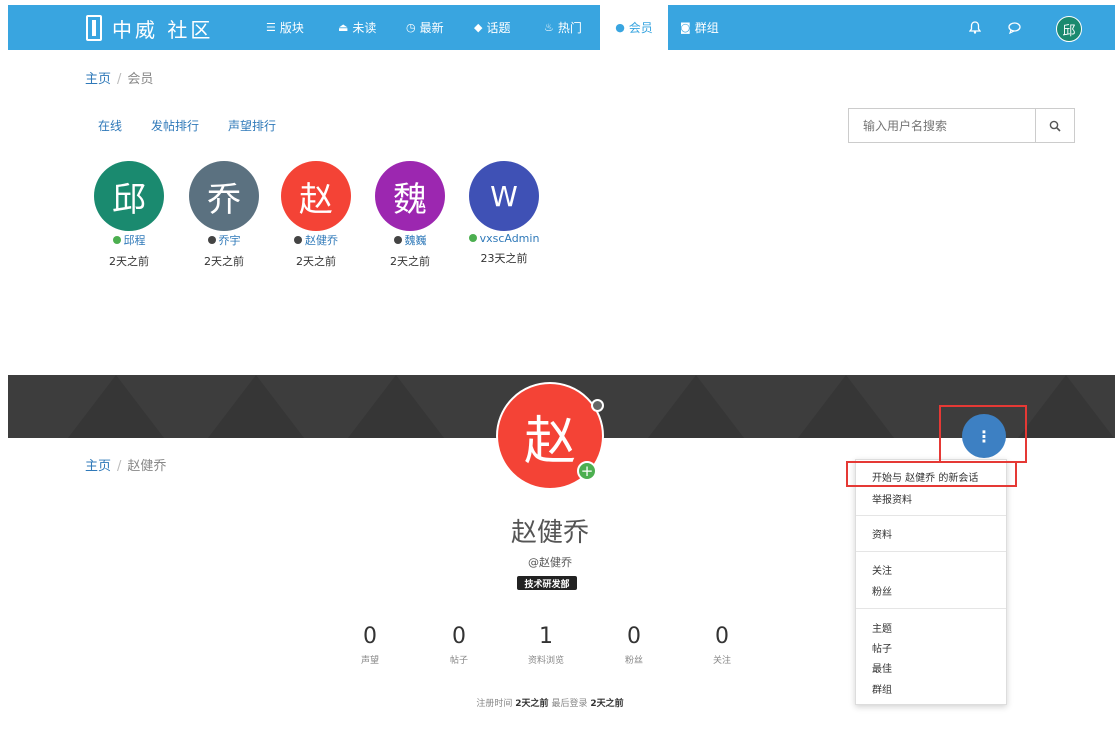  What do you see at coordinates (163, 29) in the screenshot?
I see `logo-text: 中威 社区` at bounding box center [163, 29].